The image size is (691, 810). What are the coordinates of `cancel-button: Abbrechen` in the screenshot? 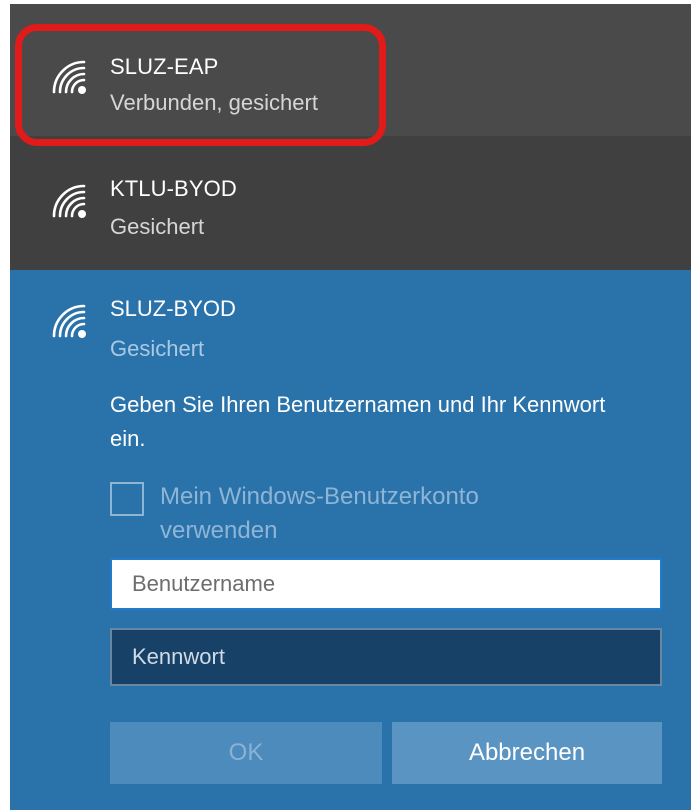 It's located at (527, 753).